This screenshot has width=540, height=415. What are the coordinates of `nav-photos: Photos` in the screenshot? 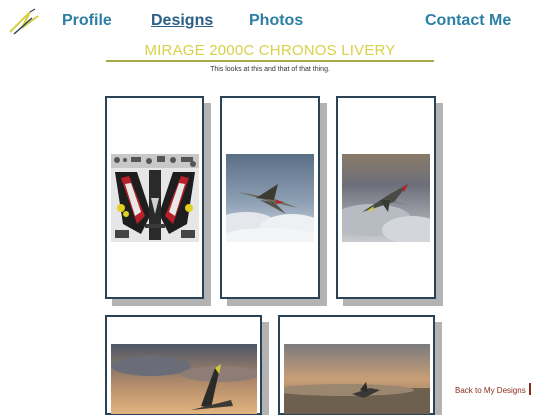 It's located at (276, 21).